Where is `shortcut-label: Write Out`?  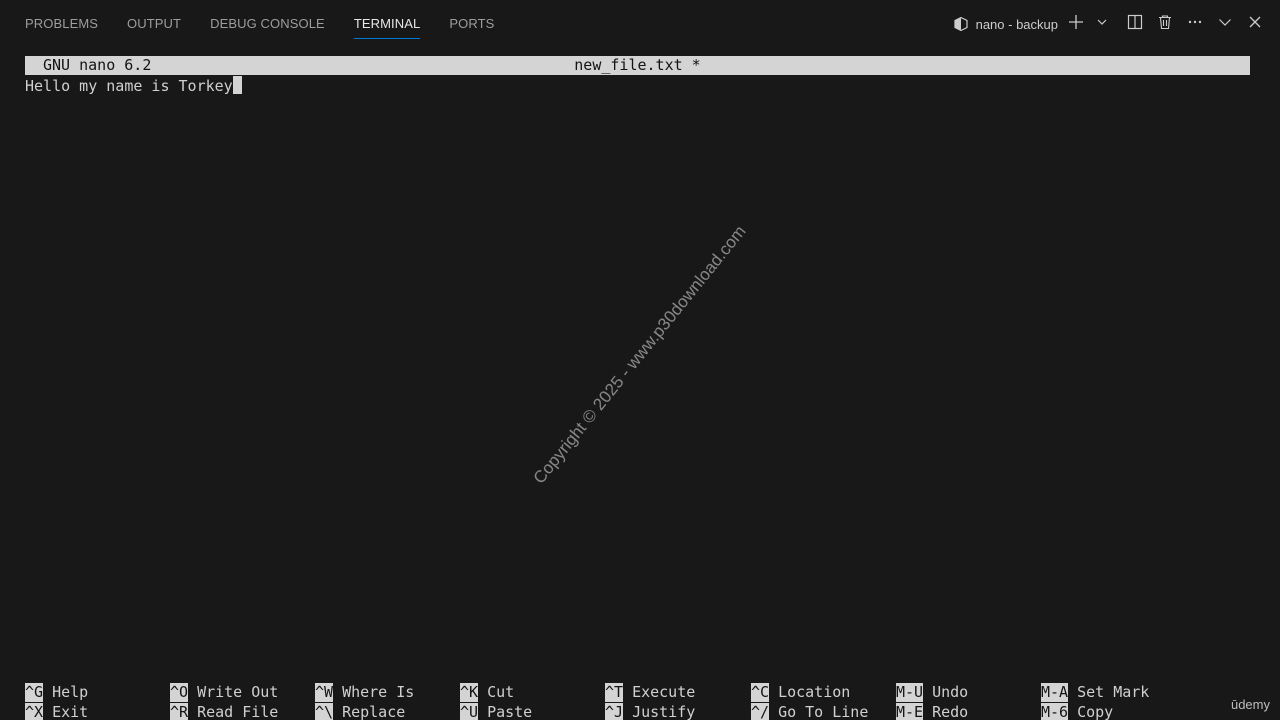 shortcut-label: Write Out is located at coordinates (238, 692).